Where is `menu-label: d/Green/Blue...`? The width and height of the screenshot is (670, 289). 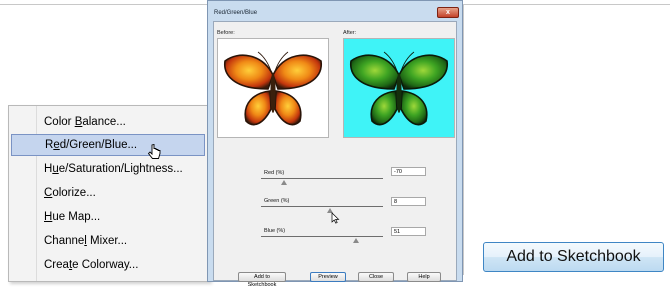
menu-label: d/Green/Blue... is located at coordinates (98, 145).